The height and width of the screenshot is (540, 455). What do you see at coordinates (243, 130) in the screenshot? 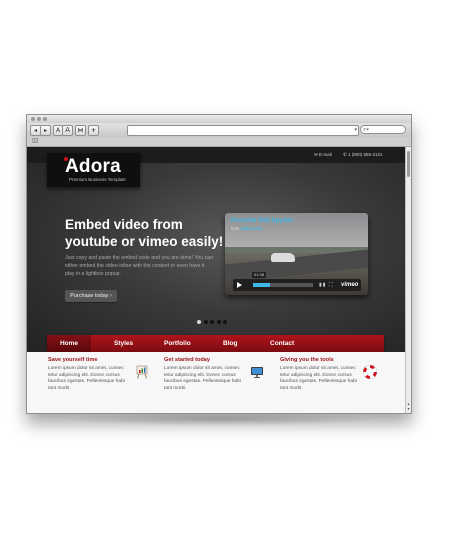
I see `address-bar: ▾` at bounding box center [243, 130].